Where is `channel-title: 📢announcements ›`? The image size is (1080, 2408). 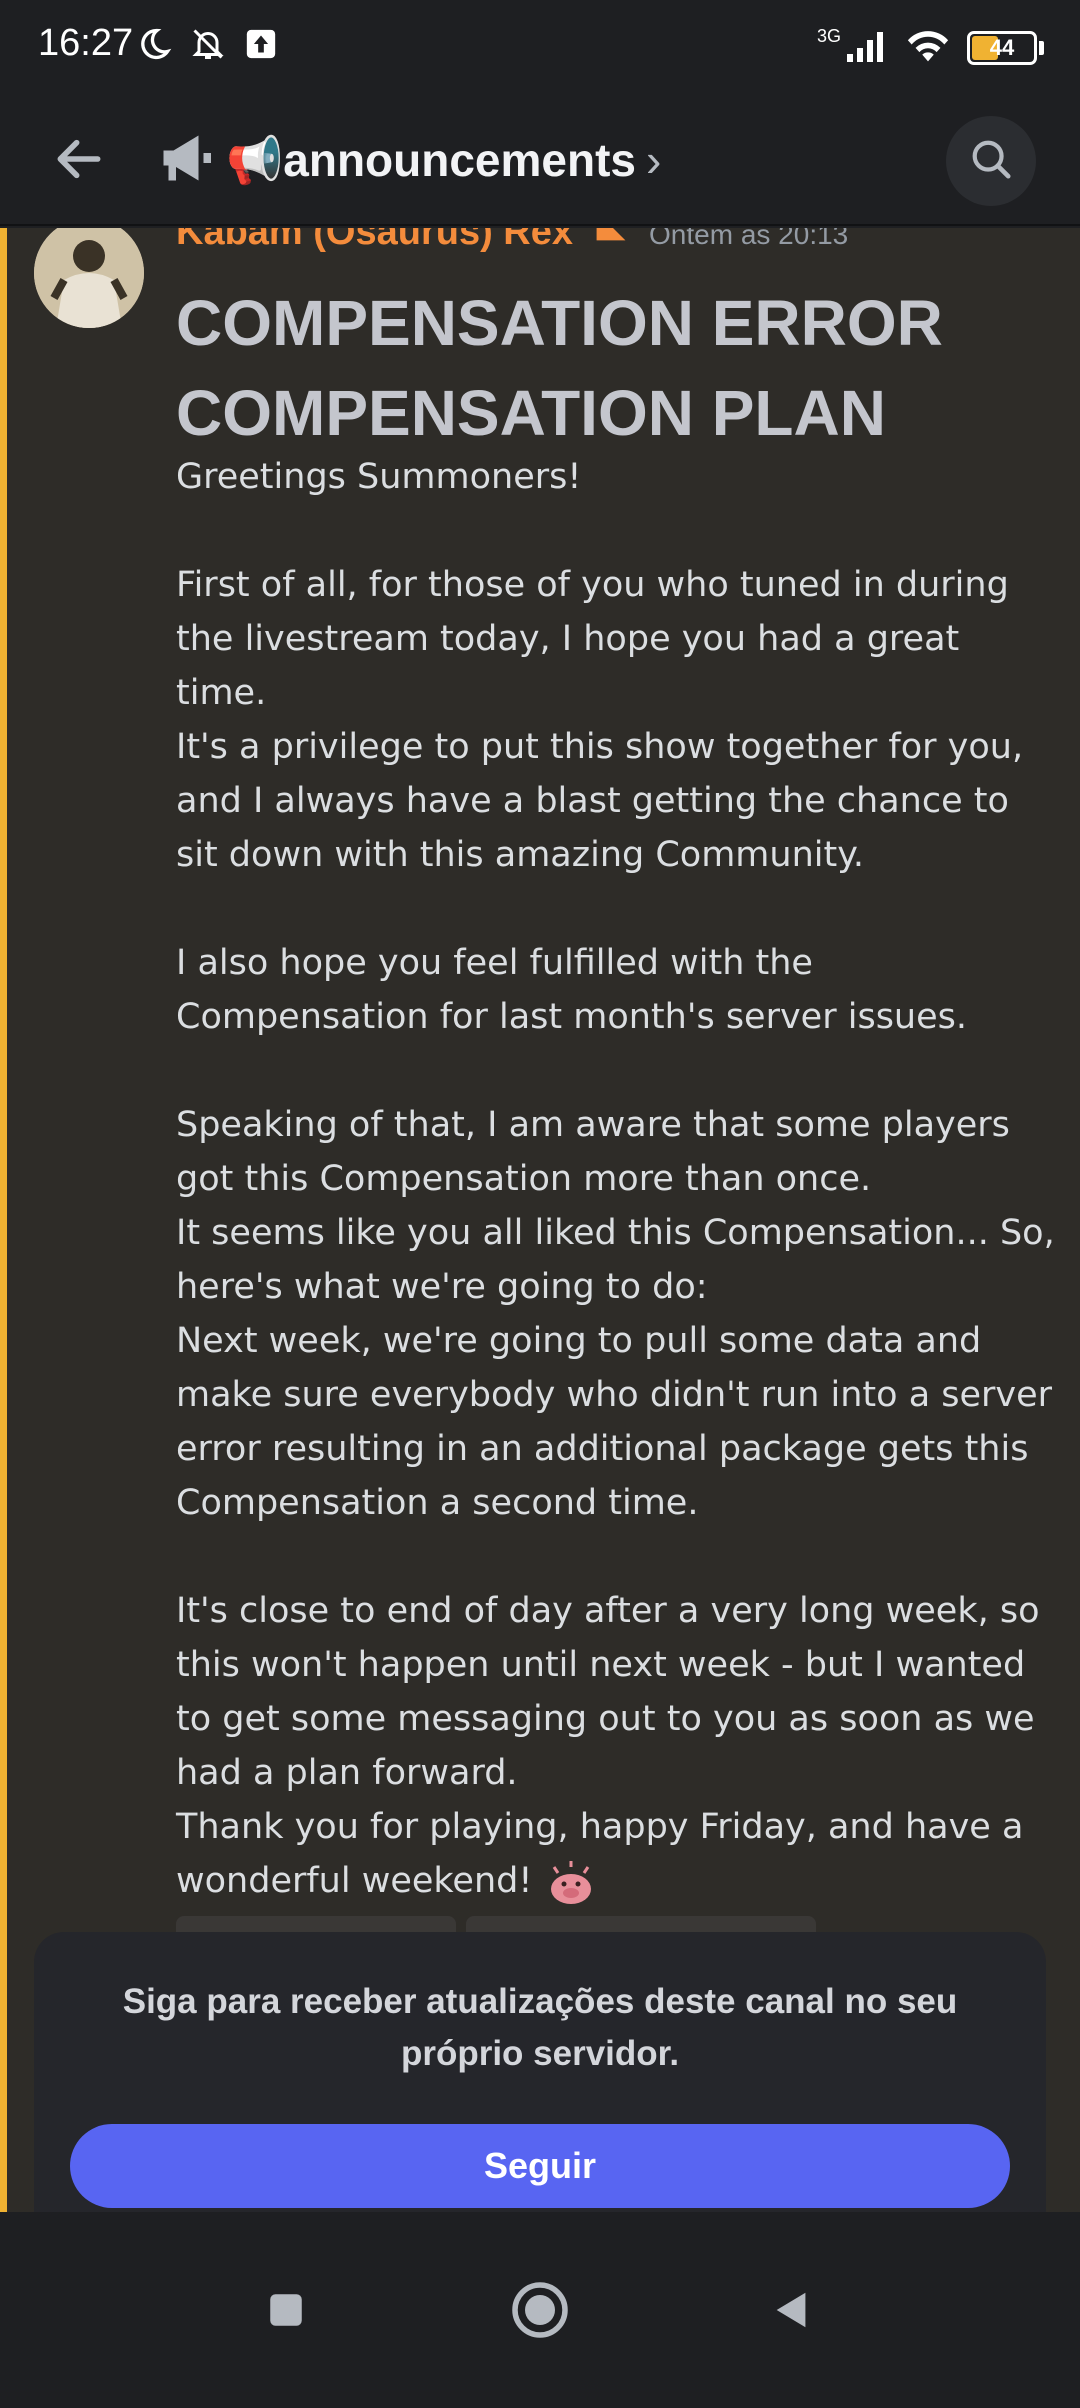 channel-title: 📢announcements › is located at coordinates (408, 160).